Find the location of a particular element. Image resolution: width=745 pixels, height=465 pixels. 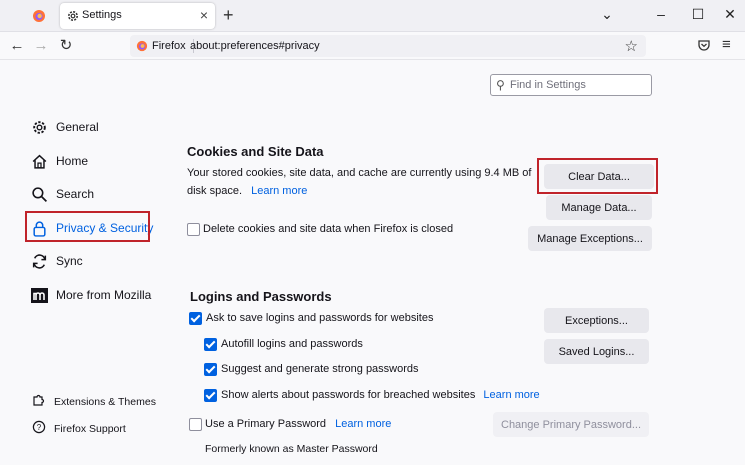

help-icon: ? is located at coordinates (39, 428).